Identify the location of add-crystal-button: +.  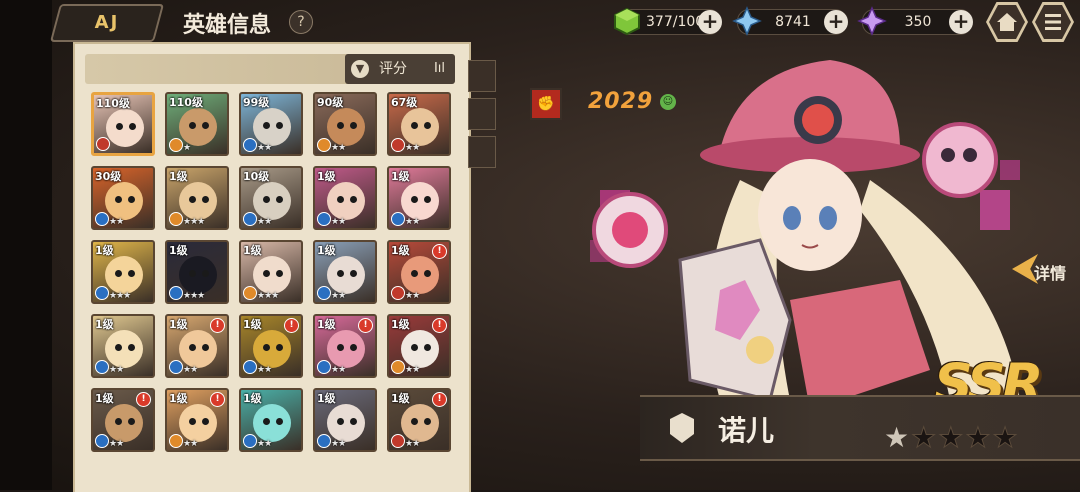
(836, 22).